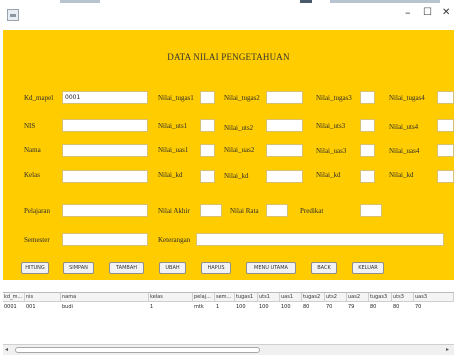 The width and height of the screenshot is (457, 356). Describe the element at coordinates (427, 12) in the screenshot. I see `maximize-icon: ☐` at that location.